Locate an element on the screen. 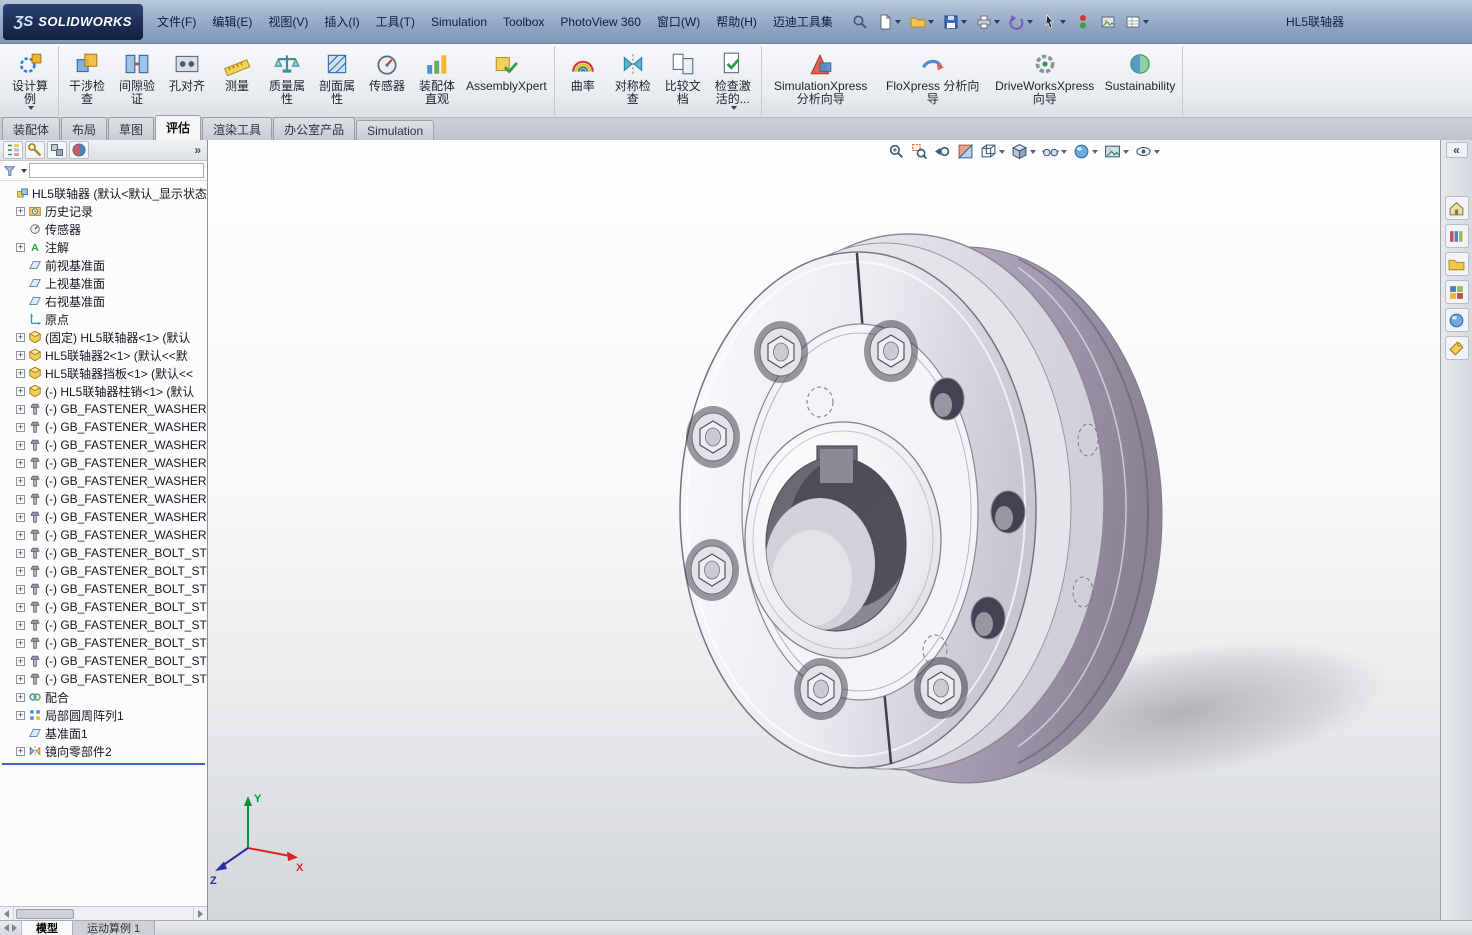 This screenshot has height=935, width=1472. menu-Simulation: Simulation is located at coordinates (459, 22).